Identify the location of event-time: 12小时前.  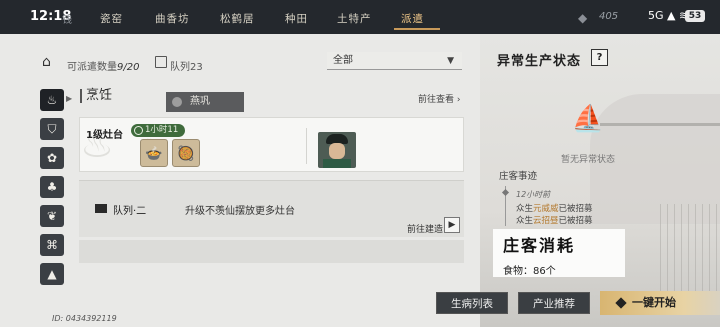
(533, 194).